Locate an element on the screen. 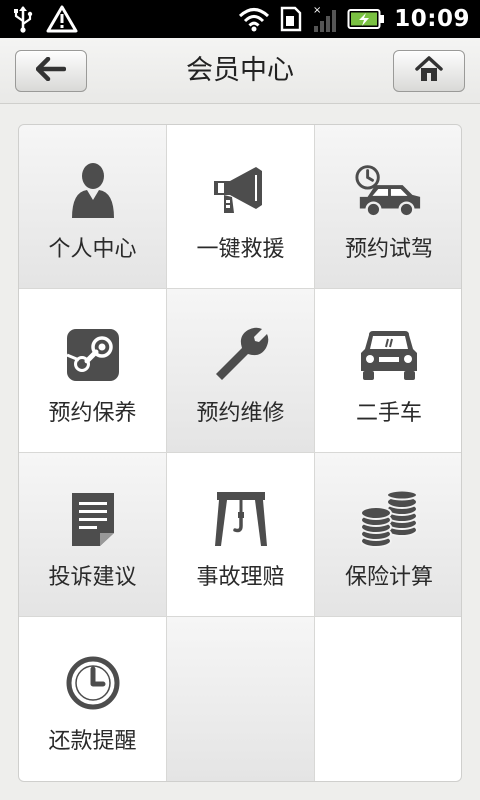 This screenshot has height=800, width=480. menu-item-label: 还款提醒 is located at coordinates (92, 741).